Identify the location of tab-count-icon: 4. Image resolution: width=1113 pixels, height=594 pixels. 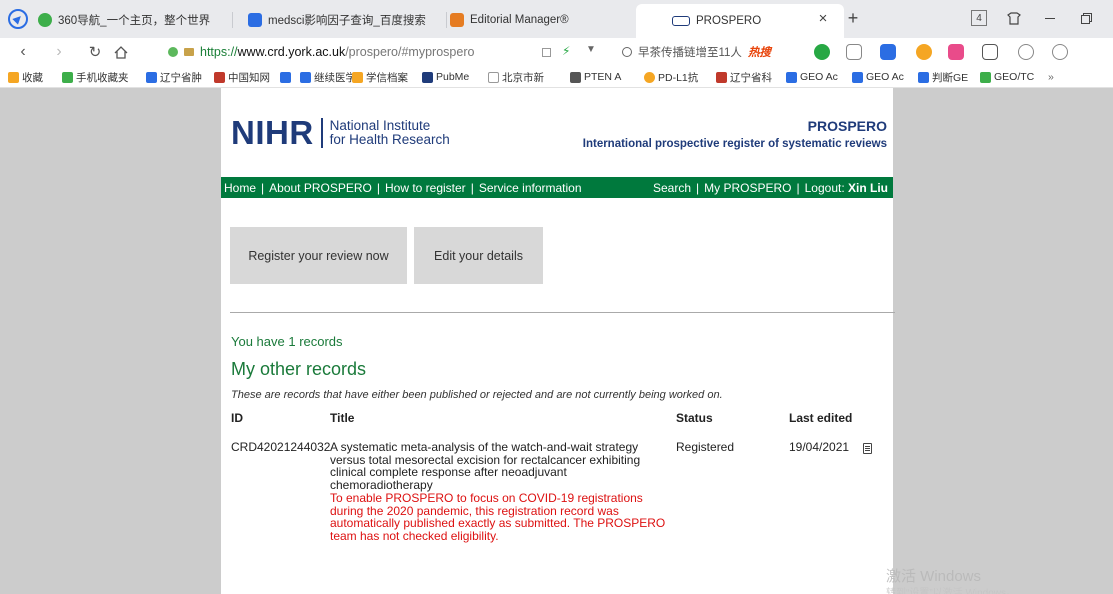
(979, 18).